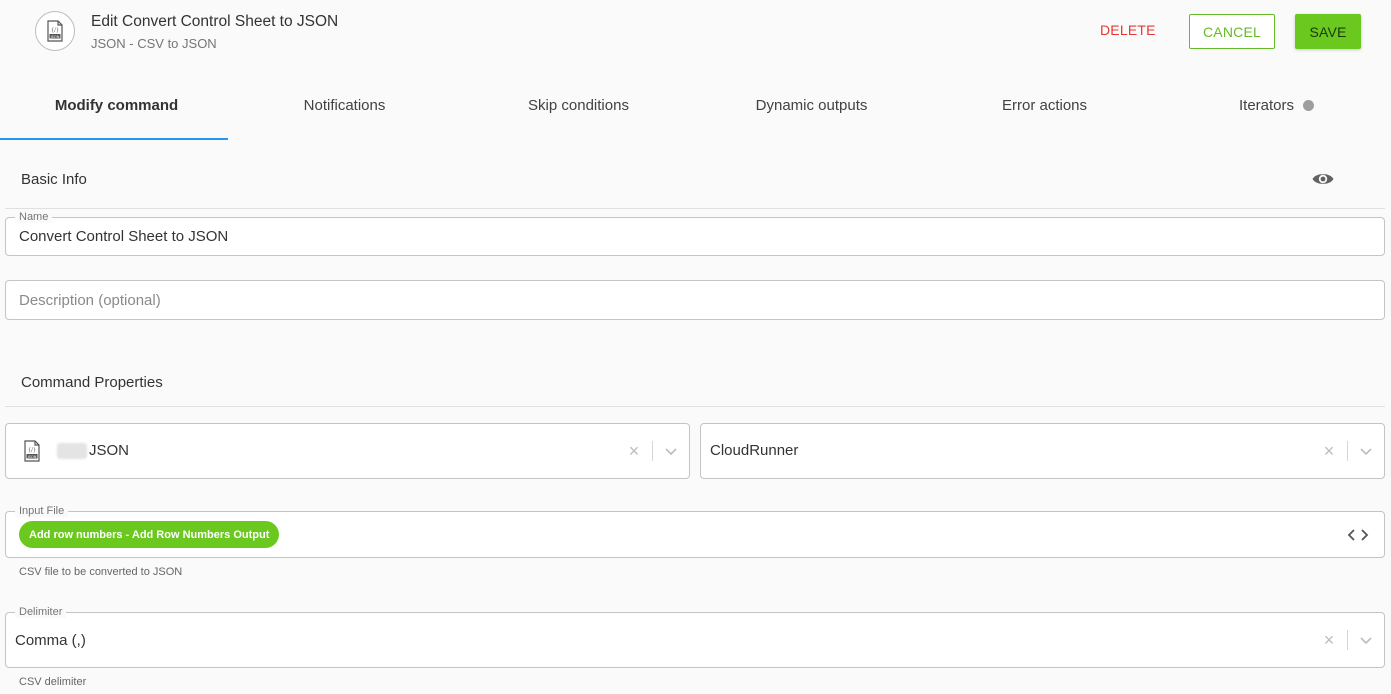 This screenshot has width=1391, height=694. What do you see at coordinates (1232, 31) in the screenshot?
I see `cancel-button: CANCEL` at bounding box center [1232, 31].